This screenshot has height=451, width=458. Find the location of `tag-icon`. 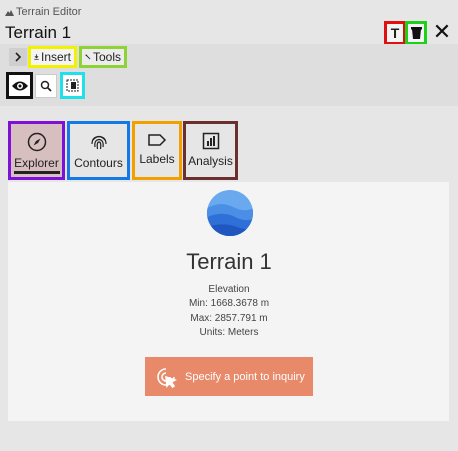

tag-icon is located at coordinates (157, 140).